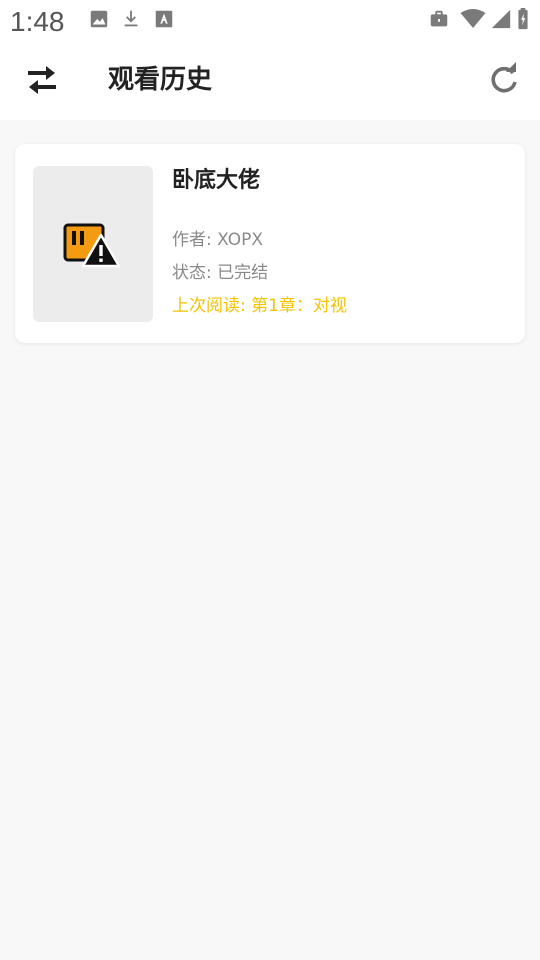  I want to click on app-bar: 观看历史, so click(270, 82).